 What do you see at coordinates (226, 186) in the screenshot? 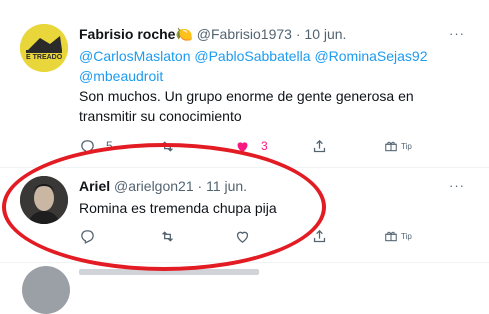
I see `tweet-date: 11 jun.` at bounding box center [226, 186].